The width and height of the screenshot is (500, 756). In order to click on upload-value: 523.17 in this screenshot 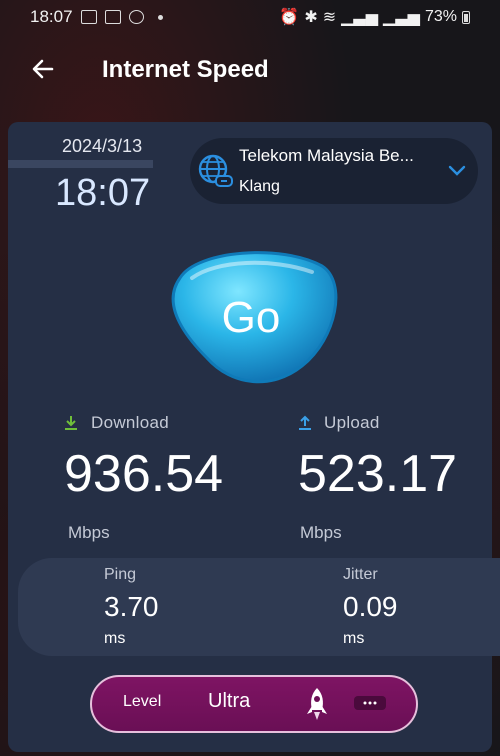, I will do `click(378, 474)`.